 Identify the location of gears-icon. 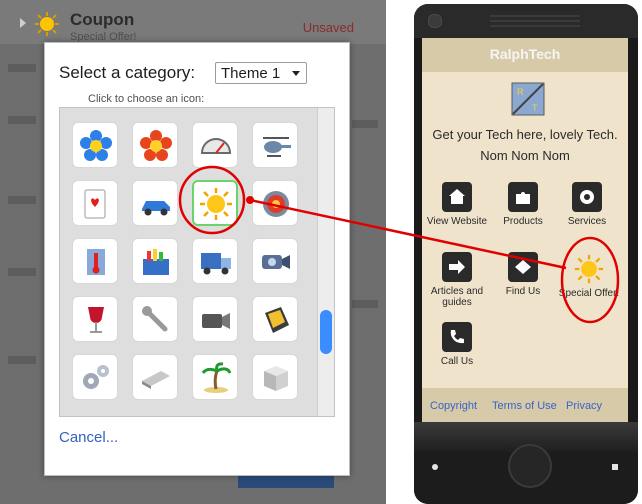
(96, 377).